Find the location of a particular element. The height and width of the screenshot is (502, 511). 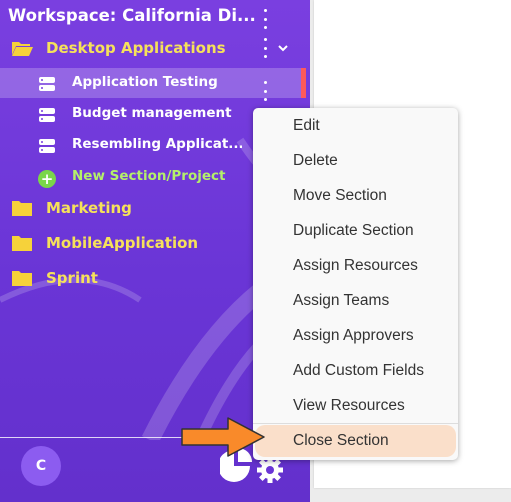

menu-item-assign-approvers: Assign Approvers is located at coordinates (355, 336).